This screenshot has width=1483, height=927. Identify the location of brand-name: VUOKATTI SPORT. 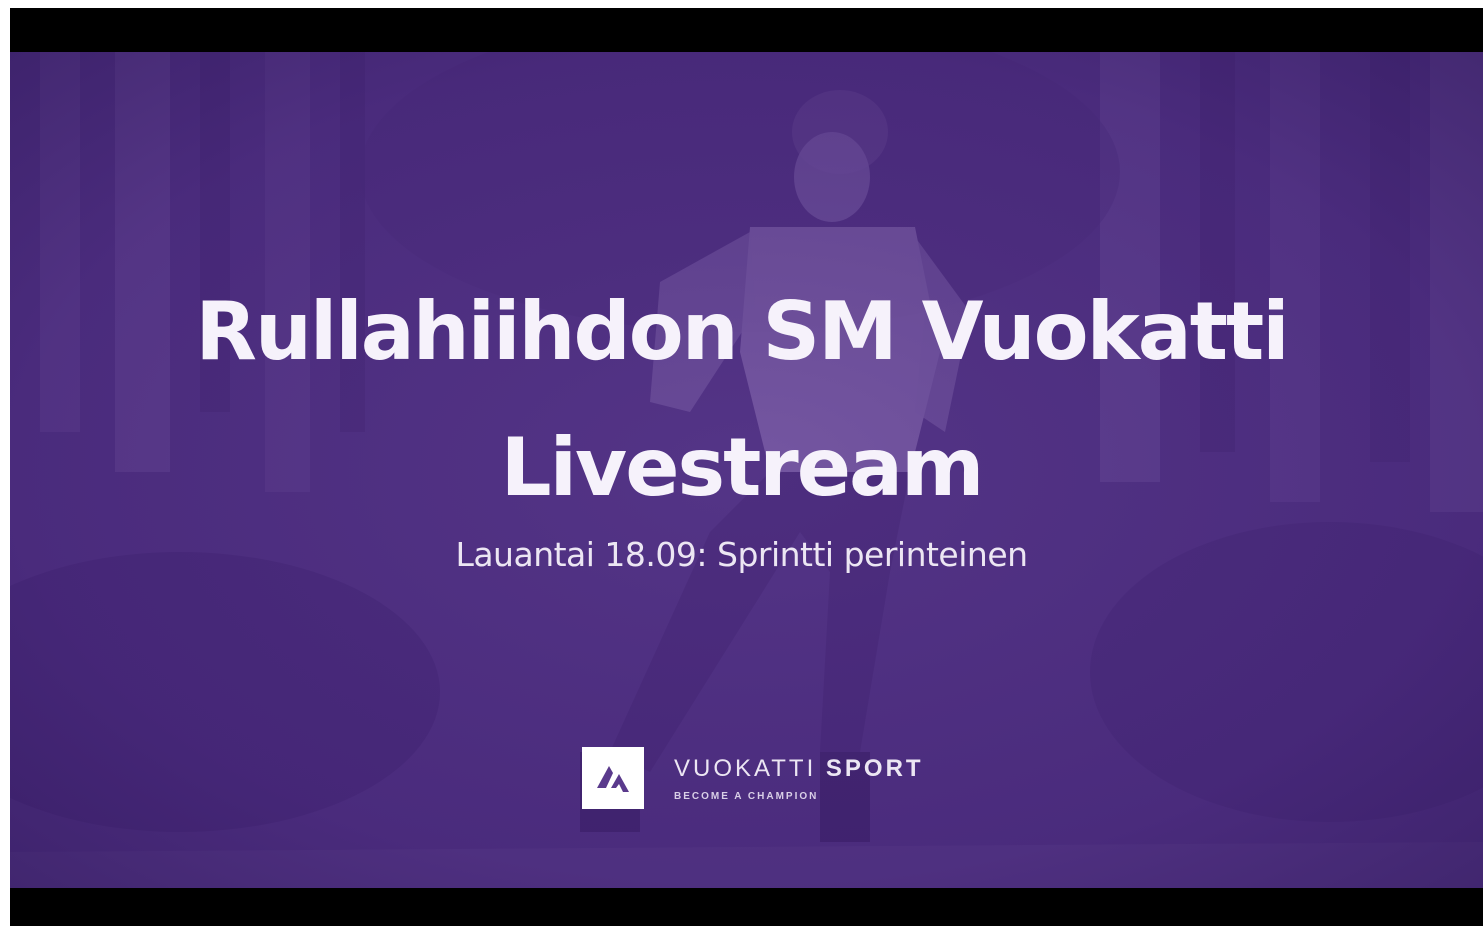
(799, 769).